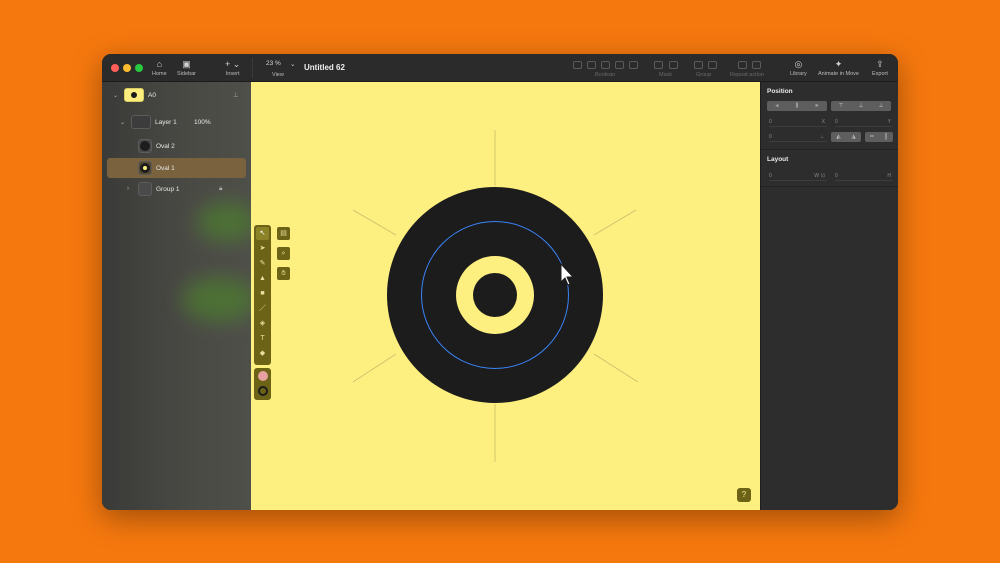  What do you see at coordinates (273, 63) in the screenshot?
I see `zoom-select: 23 %` at bounding box center [273, 63].